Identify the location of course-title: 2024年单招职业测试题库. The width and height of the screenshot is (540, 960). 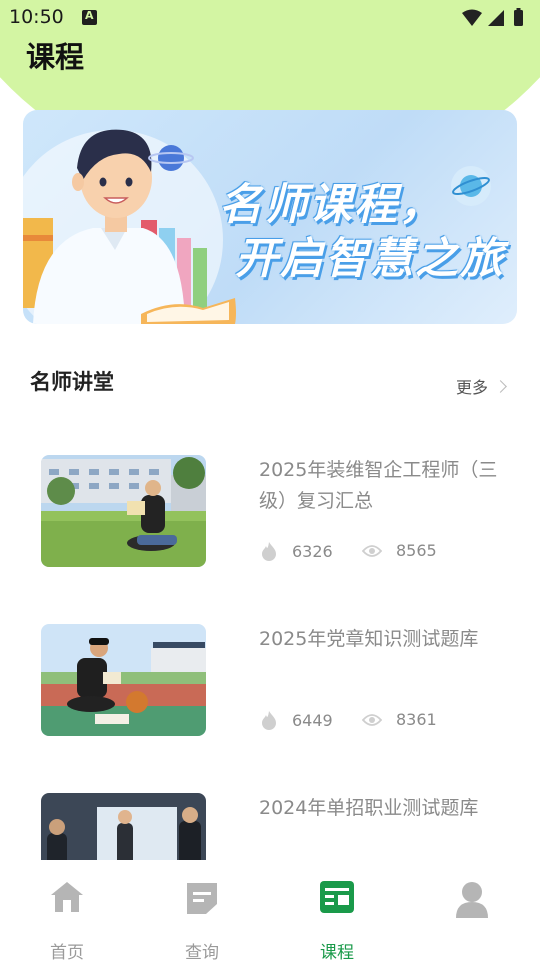
(369, 808).